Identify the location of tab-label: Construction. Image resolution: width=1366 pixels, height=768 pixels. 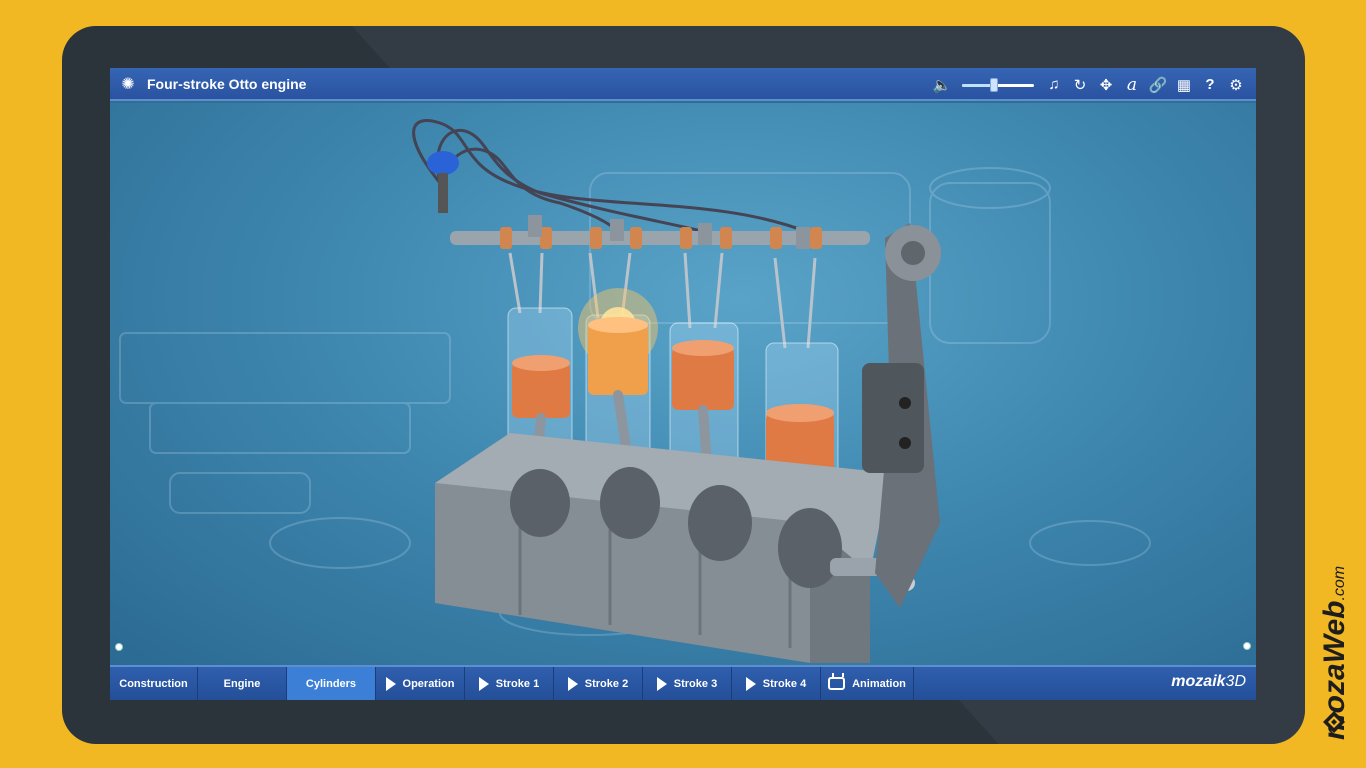
(153, 683).